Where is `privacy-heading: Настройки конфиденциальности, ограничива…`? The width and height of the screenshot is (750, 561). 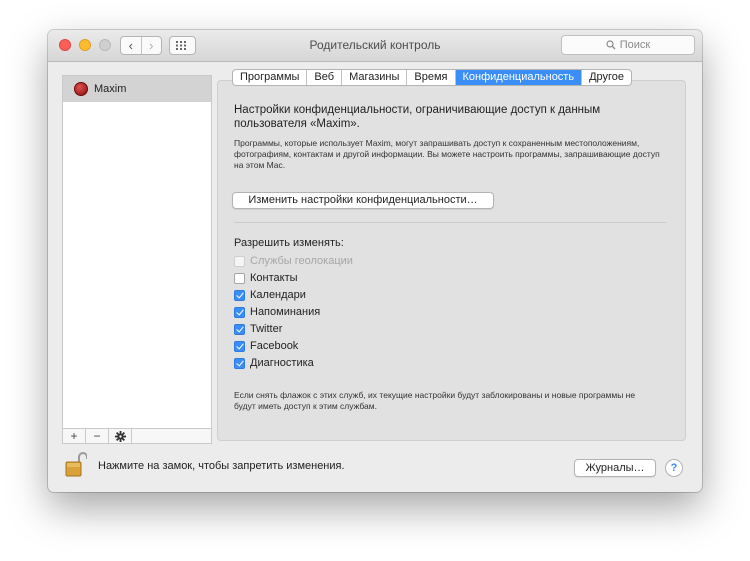 privacy-heading: Настройки конфиденциальности, ограничива… is located at coordinates (417, 117).